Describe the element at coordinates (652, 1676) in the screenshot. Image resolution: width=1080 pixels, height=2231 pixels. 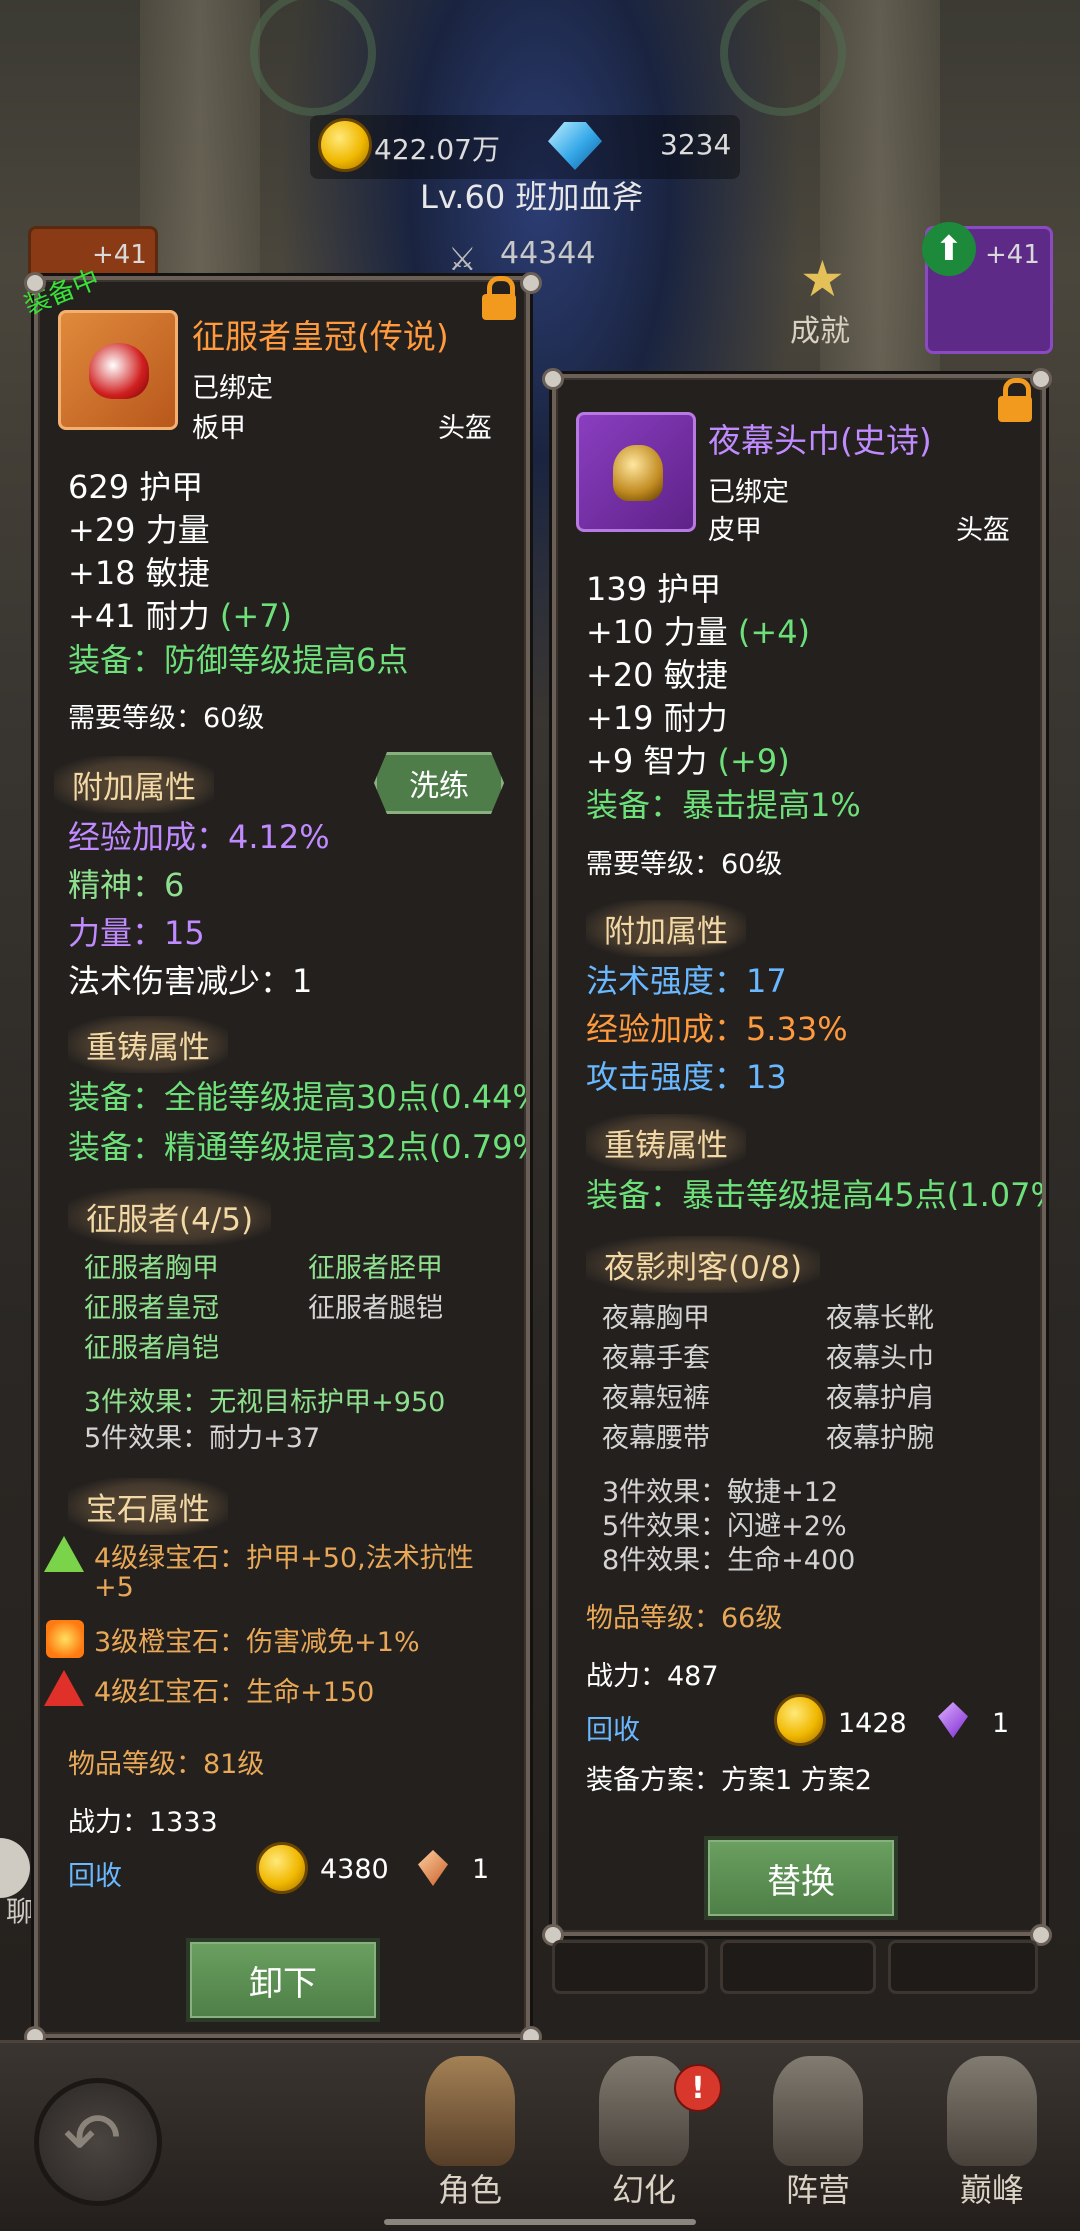
I see `item-power: 战力：487` at that location.